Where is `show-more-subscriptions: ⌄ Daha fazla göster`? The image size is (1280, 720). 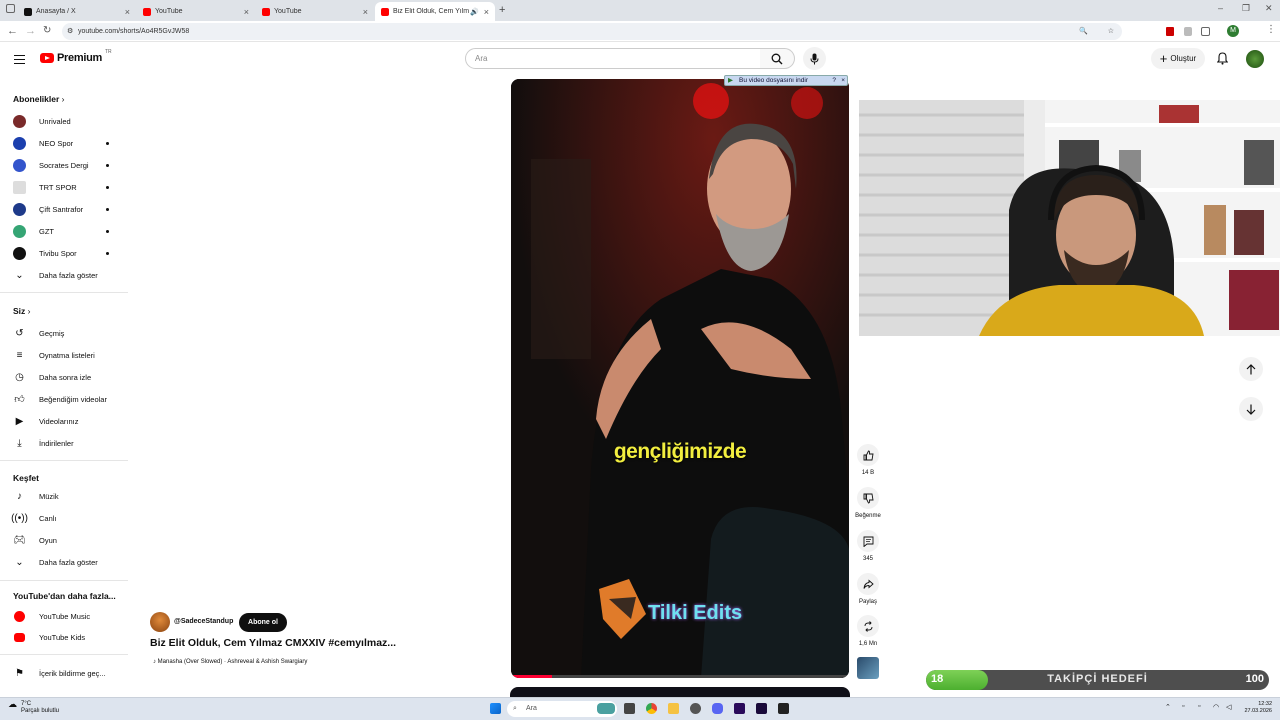 show-more-subscriptions: ⌄ Daha fazla göster is located at coordinates (64, 275).